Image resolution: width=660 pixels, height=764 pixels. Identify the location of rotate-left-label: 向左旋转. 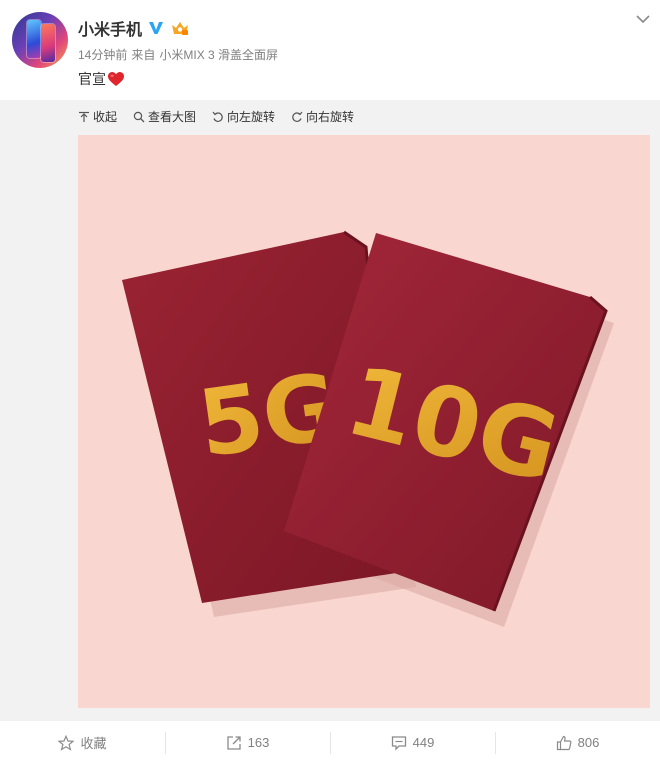
(251, 117).